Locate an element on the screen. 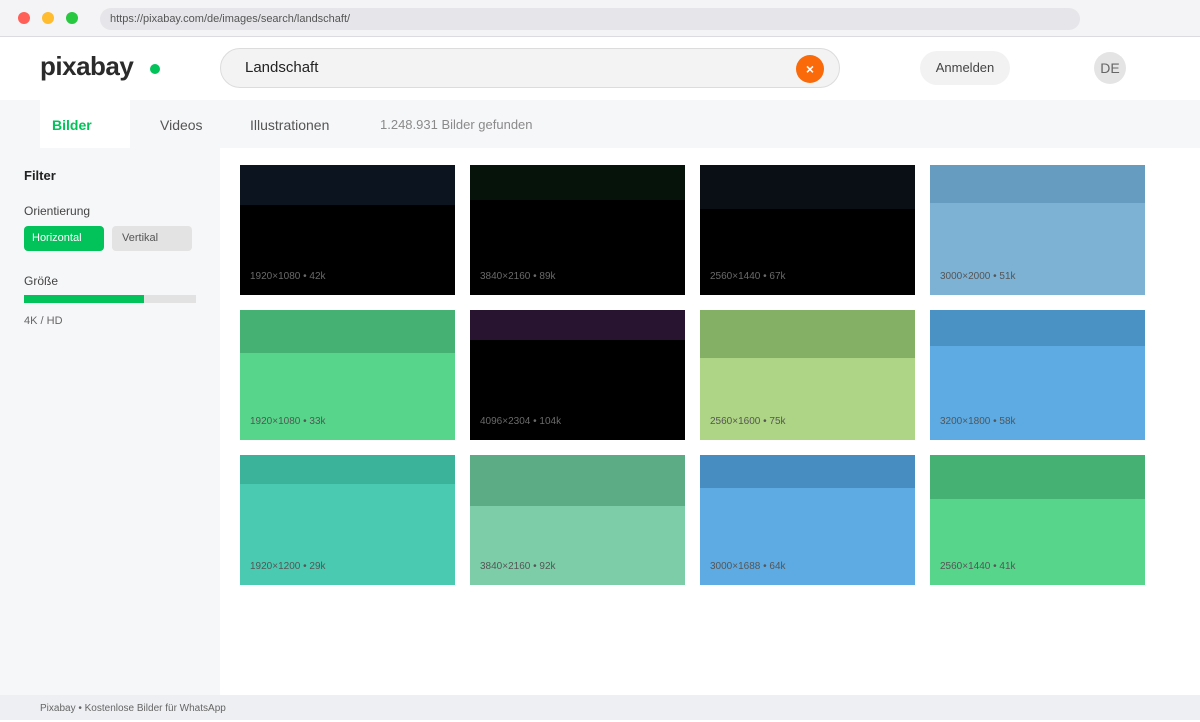 This screenshot has height=722, width=1200. image-meta: 1920×1200 • 29k is located at coordinates (288, 566).